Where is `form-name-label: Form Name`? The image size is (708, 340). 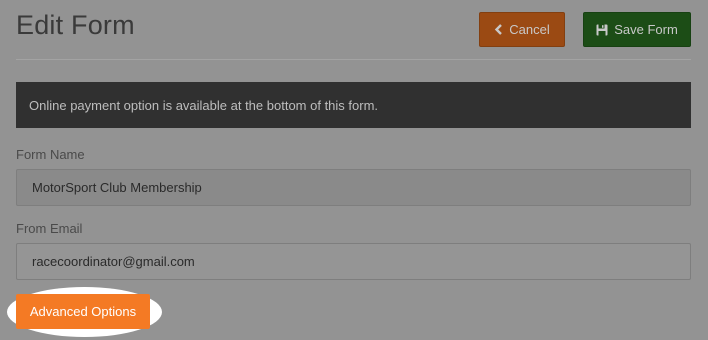
form-name-label: Form Name is located at coordinates (50, 154).